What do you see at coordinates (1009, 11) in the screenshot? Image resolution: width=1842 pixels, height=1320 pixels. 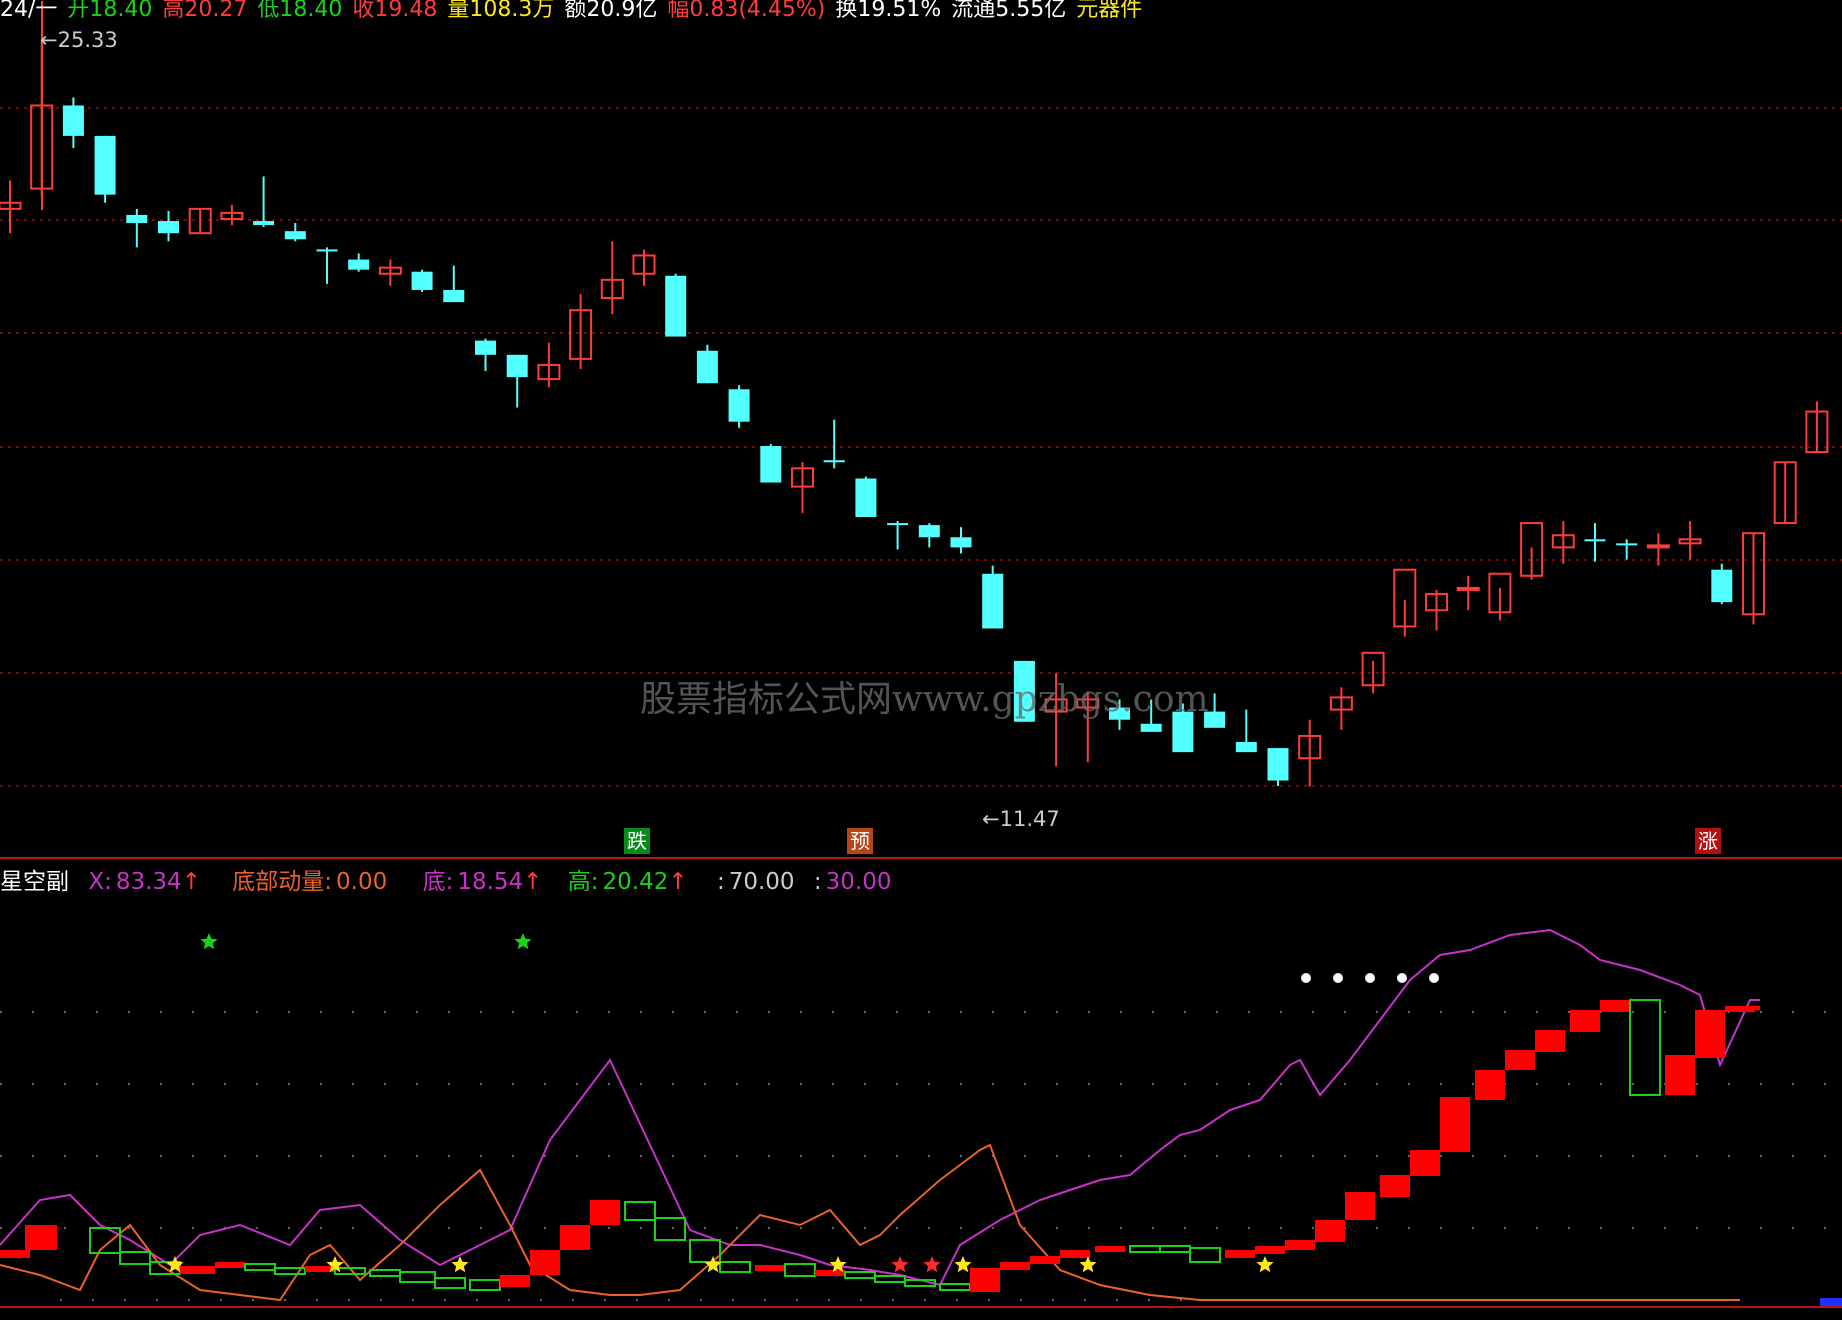 I see `header-float: 流通5.55亿` at bounding box center [1009, 11].